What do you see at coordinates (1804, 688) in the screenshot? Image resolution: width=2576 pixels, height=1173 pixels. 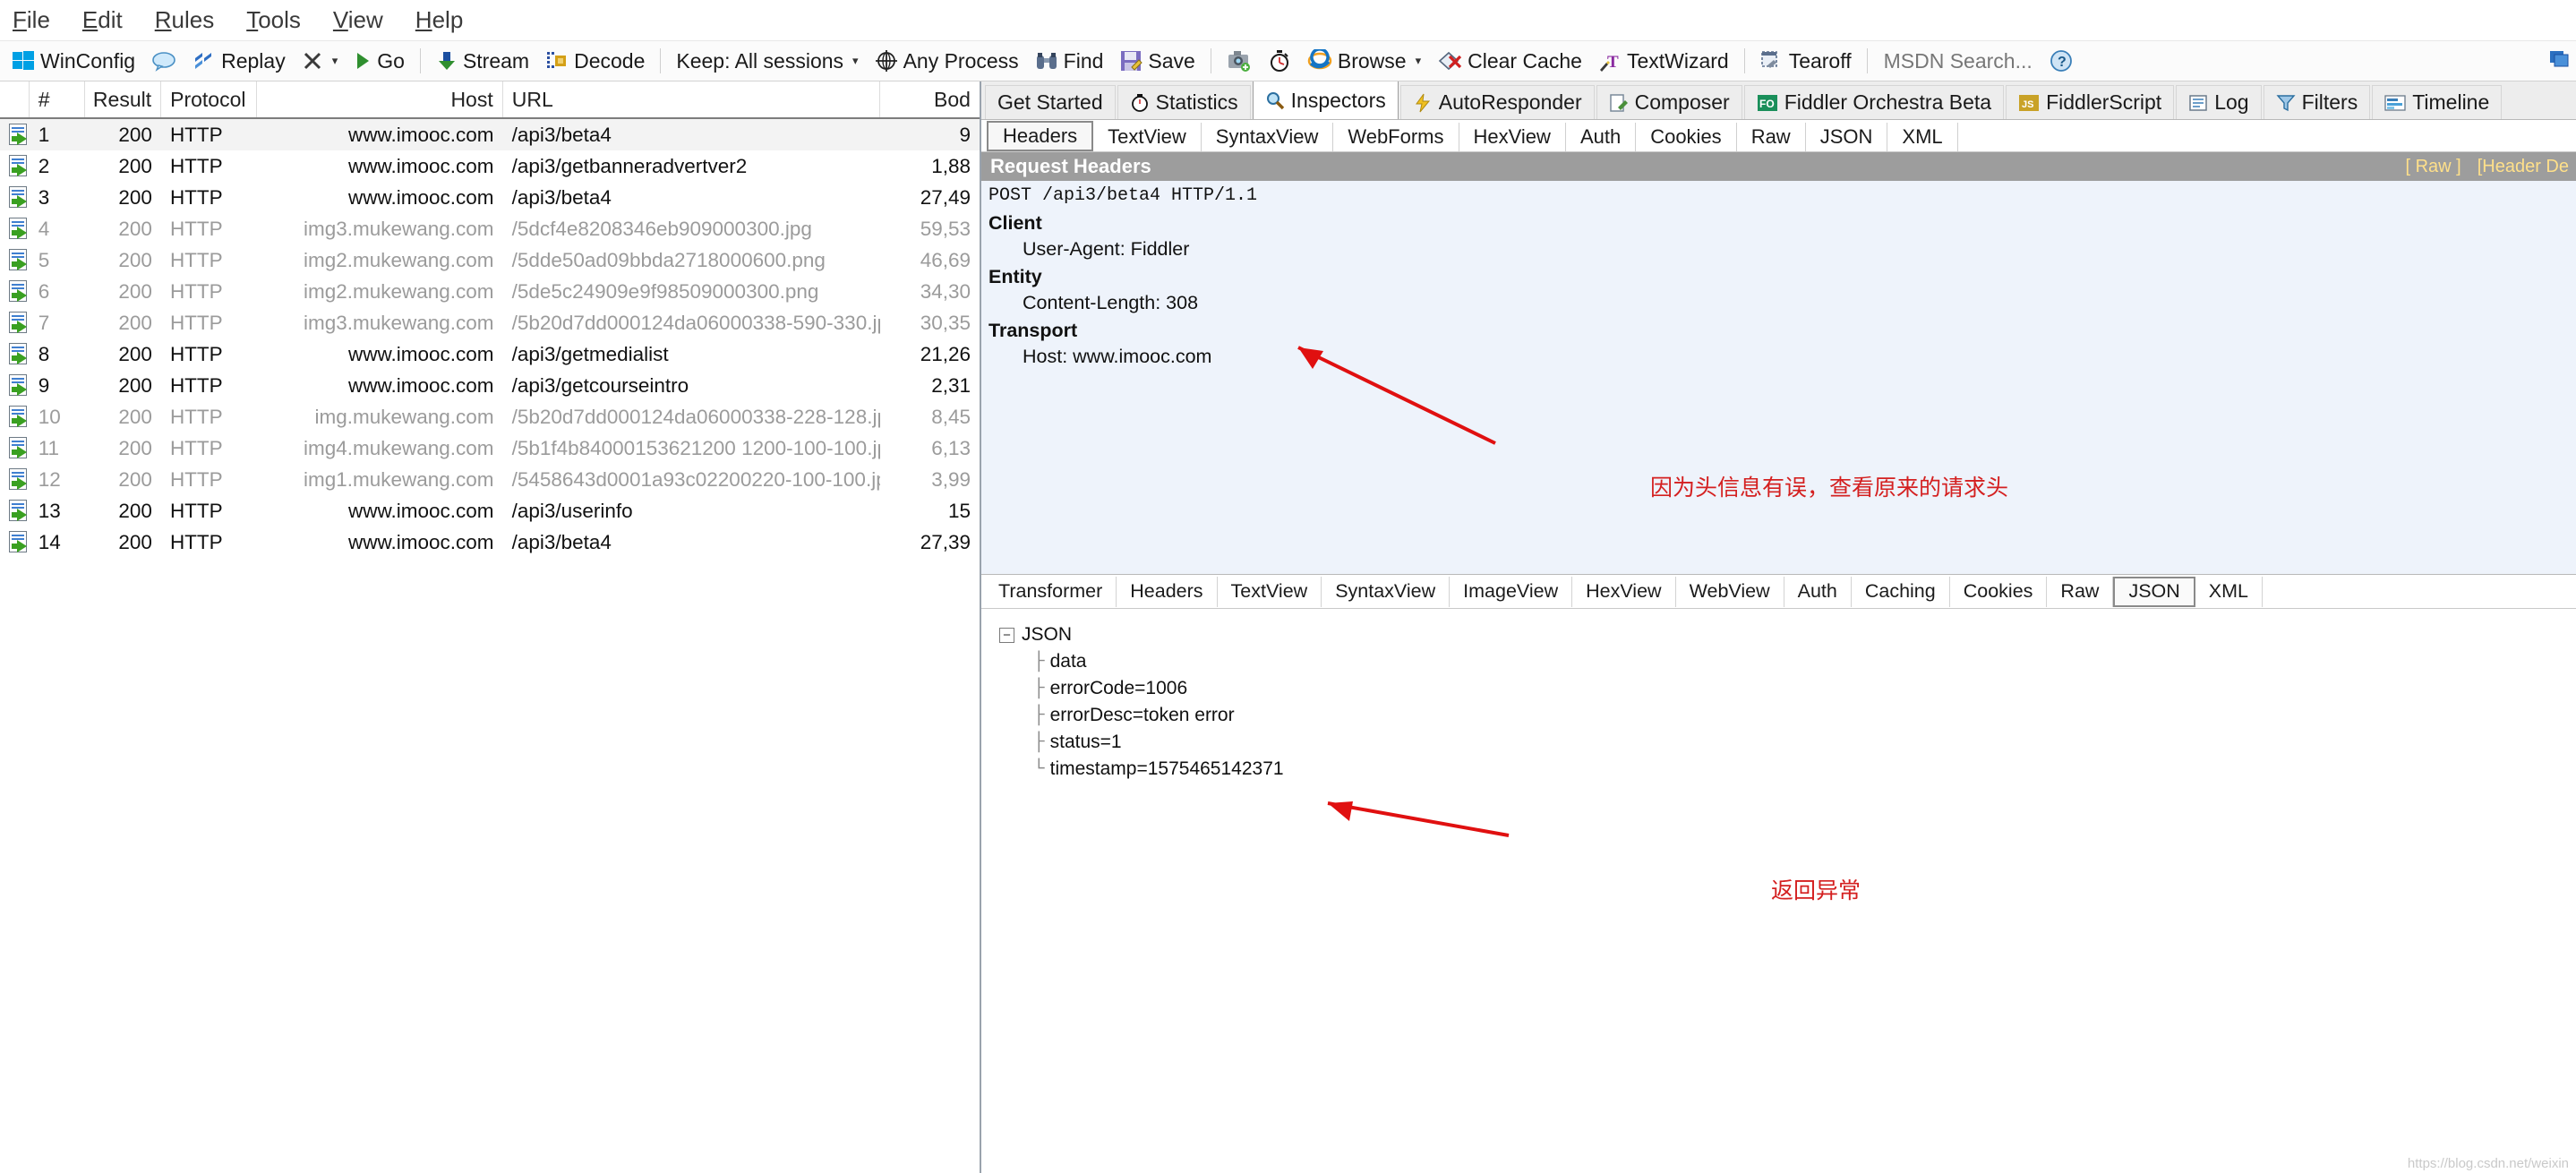 I see `json-node: ├ errorCode=1006` at bounding box center [1804, 688].